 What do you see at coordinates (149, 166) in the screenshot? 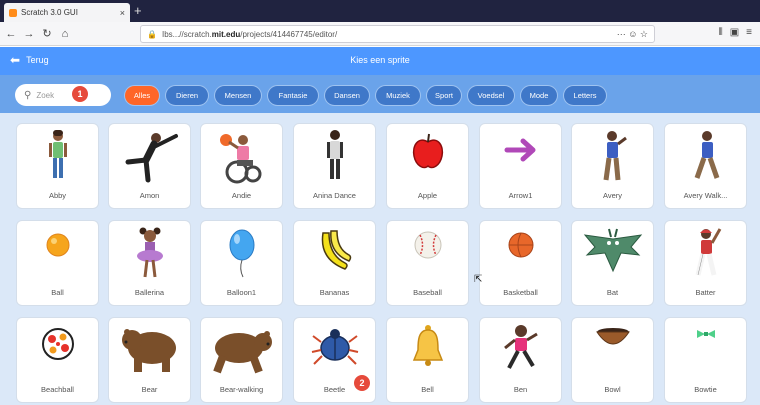
I see `sprite-card-amon: Amon` at bounding box center [149, 166].